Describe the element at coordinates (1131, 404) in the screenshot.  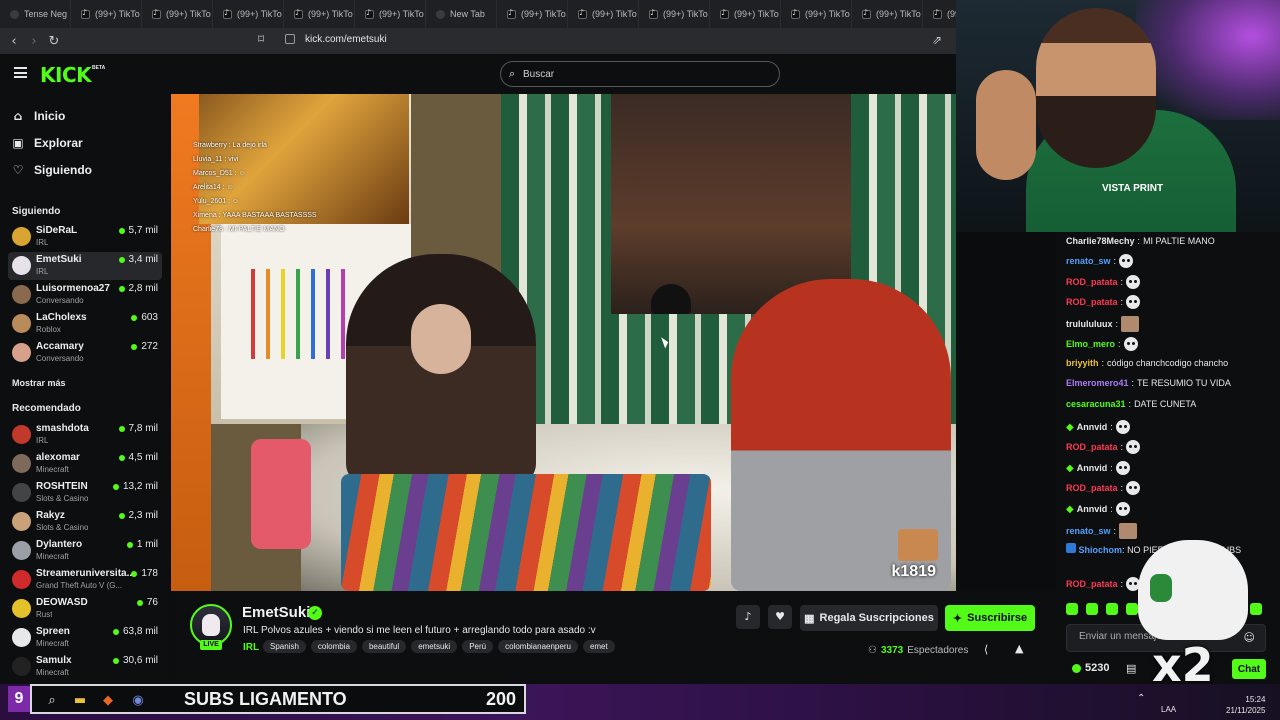
I see `chat-message: cesaracuna31: DATE CUNETA` at that location.